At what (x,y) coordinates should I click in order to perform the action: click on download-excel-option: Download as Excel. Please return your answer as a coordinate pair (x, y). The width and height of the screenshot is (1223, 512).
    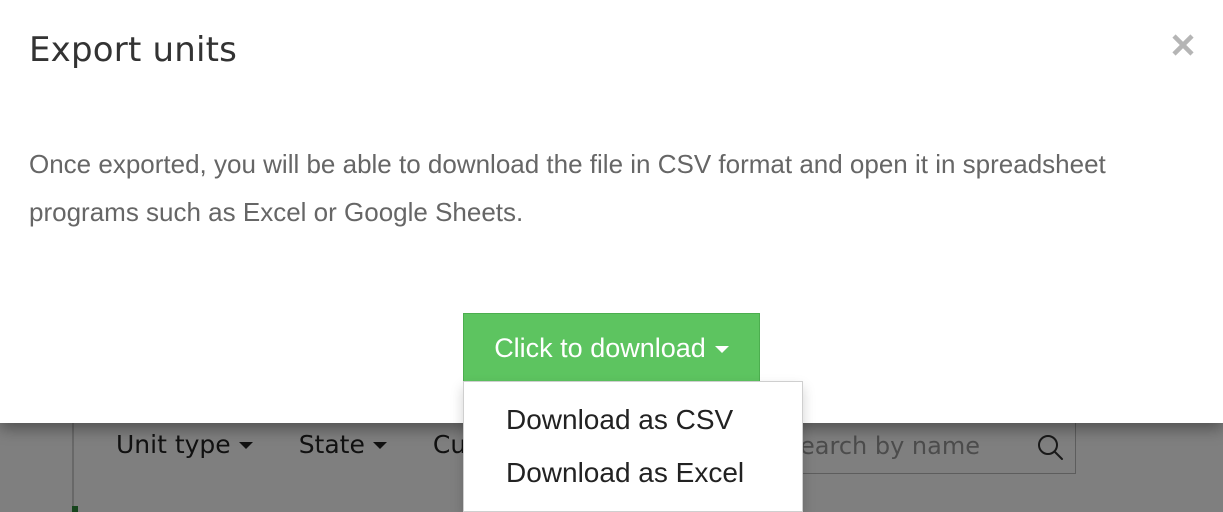
    Looking at the image, I should click on (625, 473).